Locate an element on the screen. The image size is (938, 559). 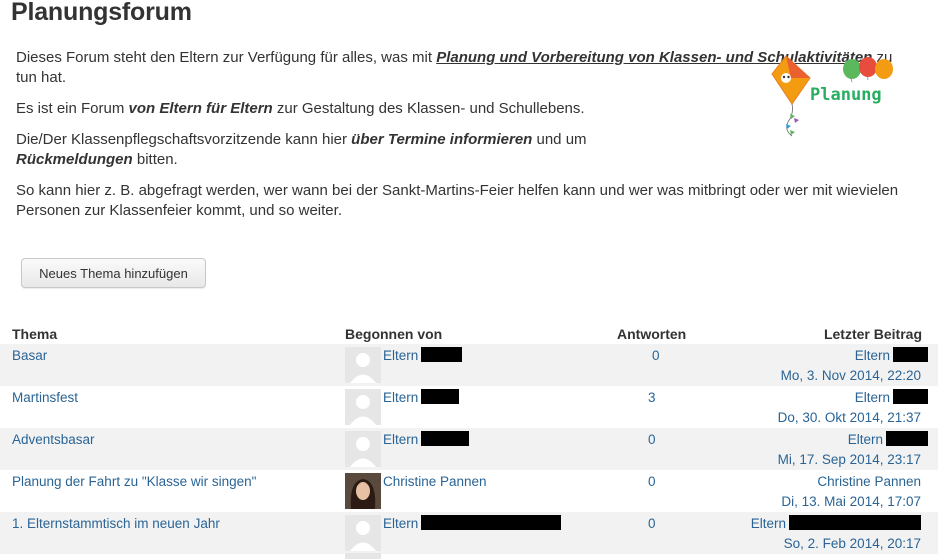
author-cell: Christine Pannen is located at coordinates (435, 482).